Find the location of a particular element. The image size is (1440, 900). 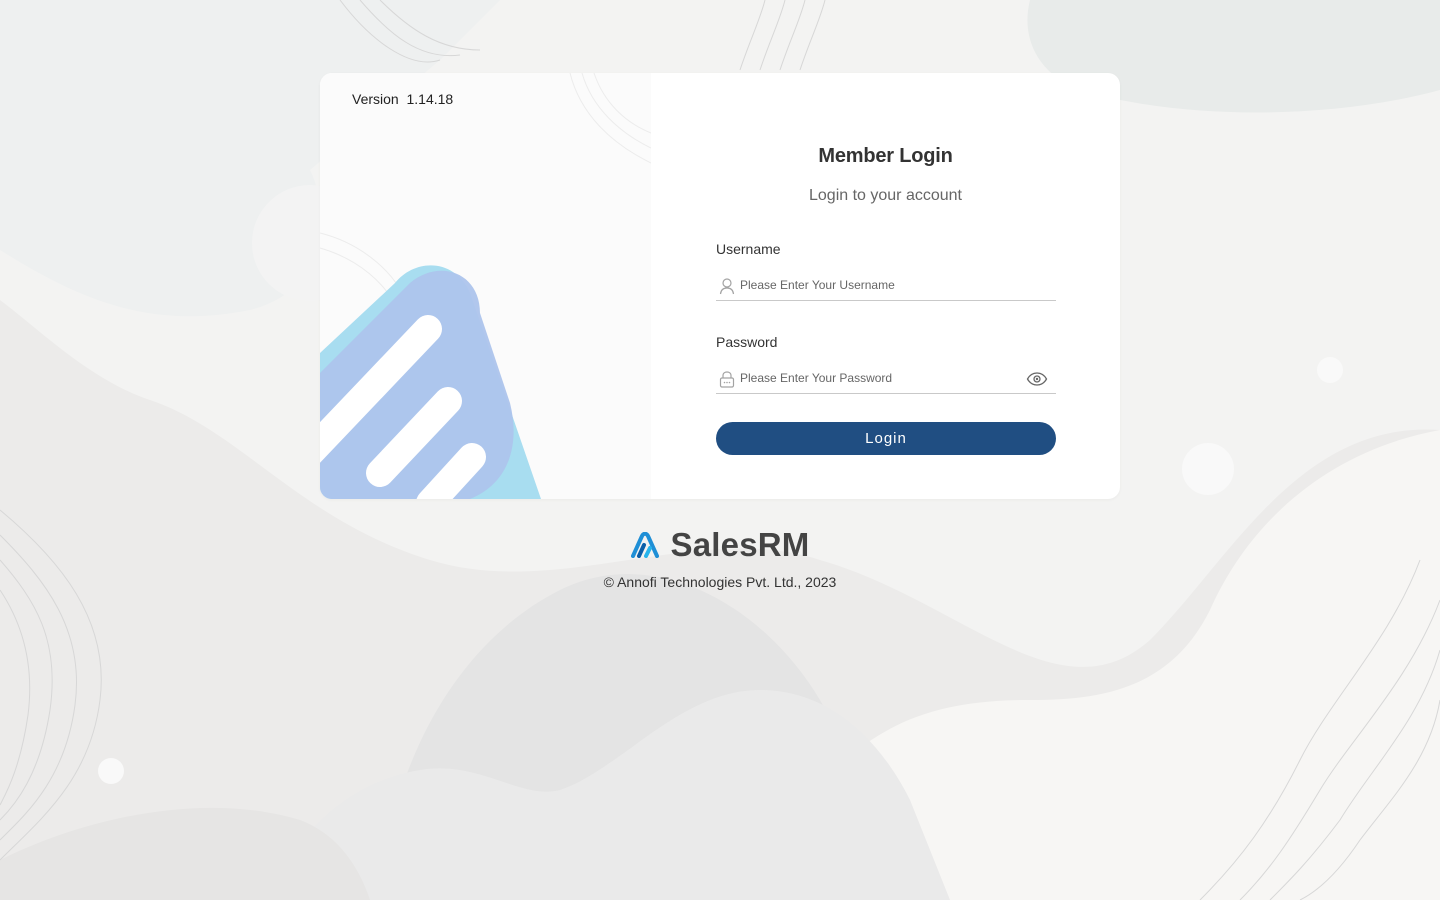

version-label: Version is located at coordinates (375, 99).